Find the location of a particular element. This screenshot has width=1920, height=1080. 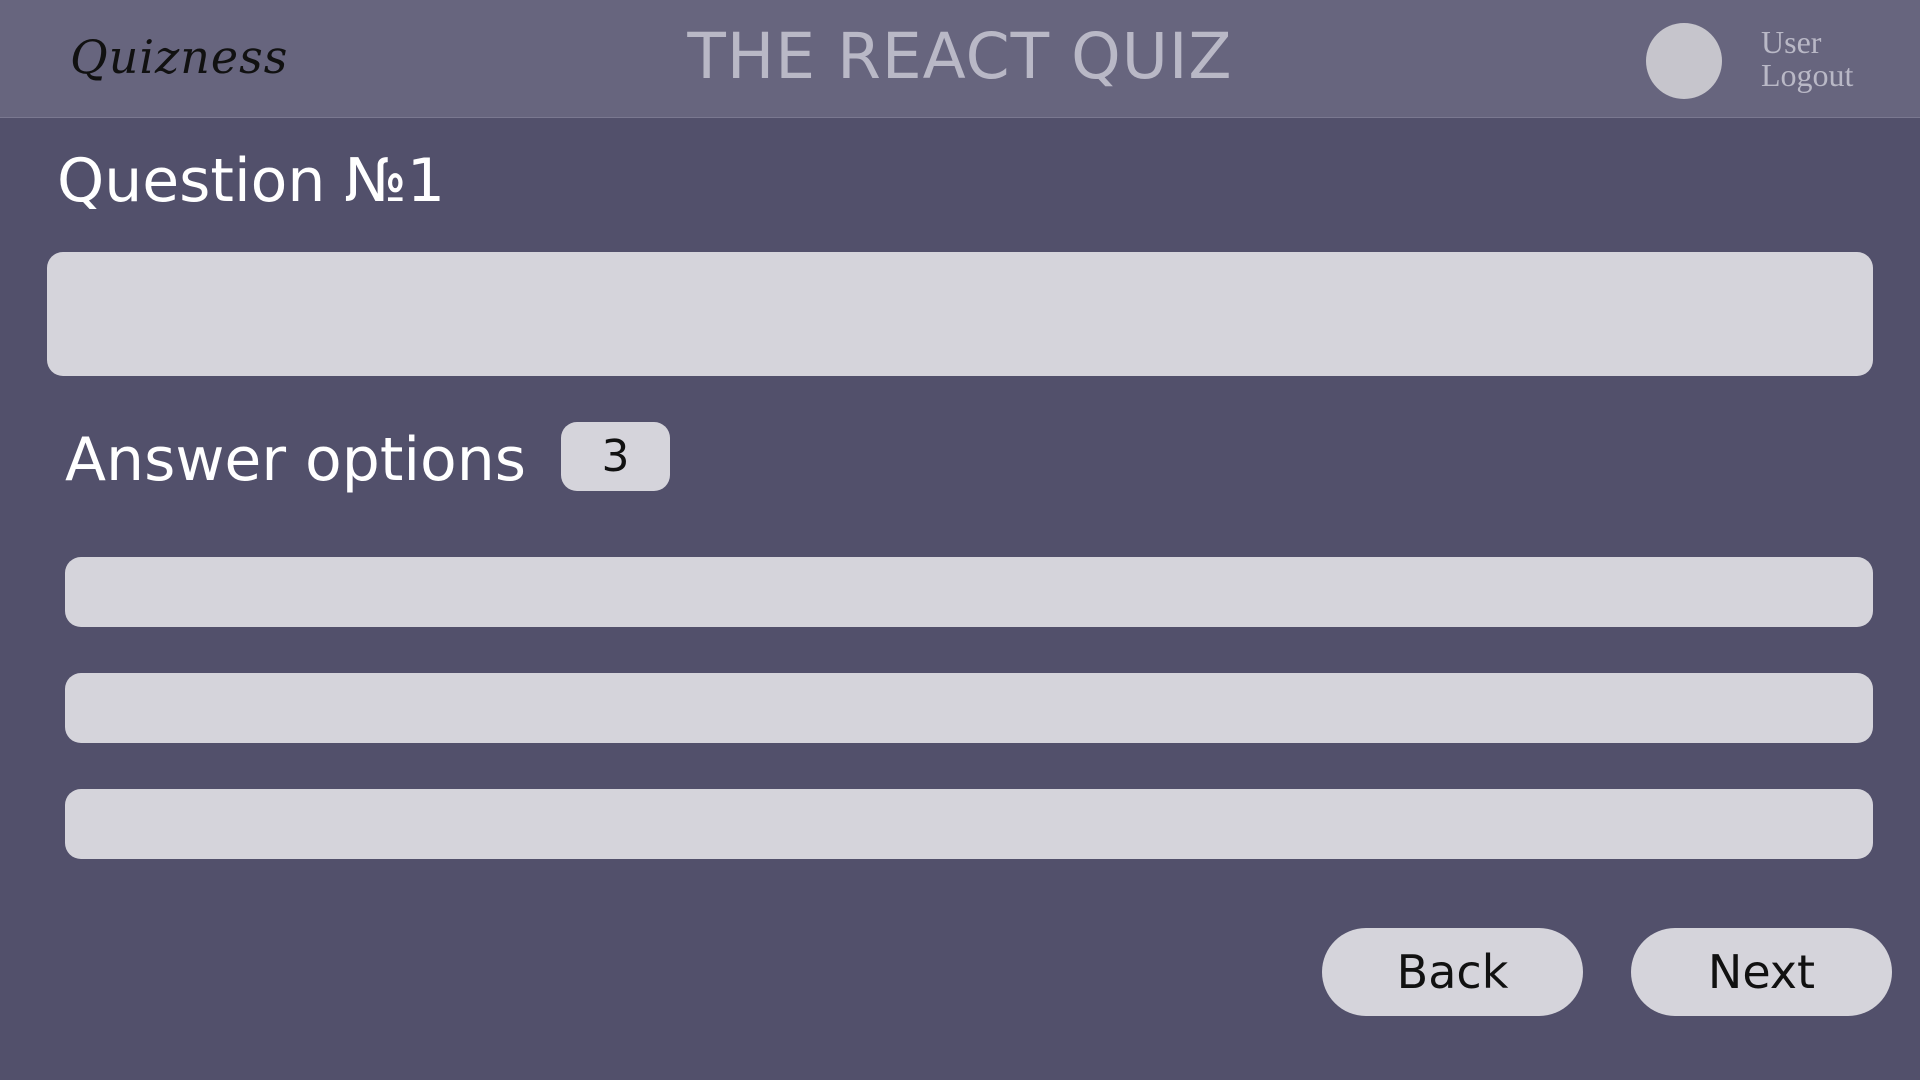

question-title: Question №1 is located at coordinates (251, 181).